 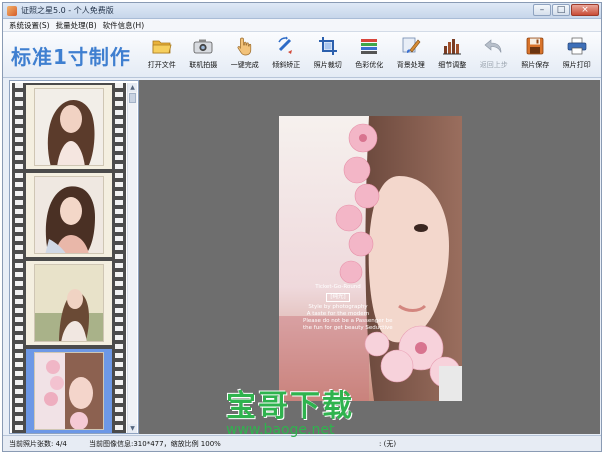 I want to click on color-optimize-label: 色彩优化, so click(x=369, y=65).